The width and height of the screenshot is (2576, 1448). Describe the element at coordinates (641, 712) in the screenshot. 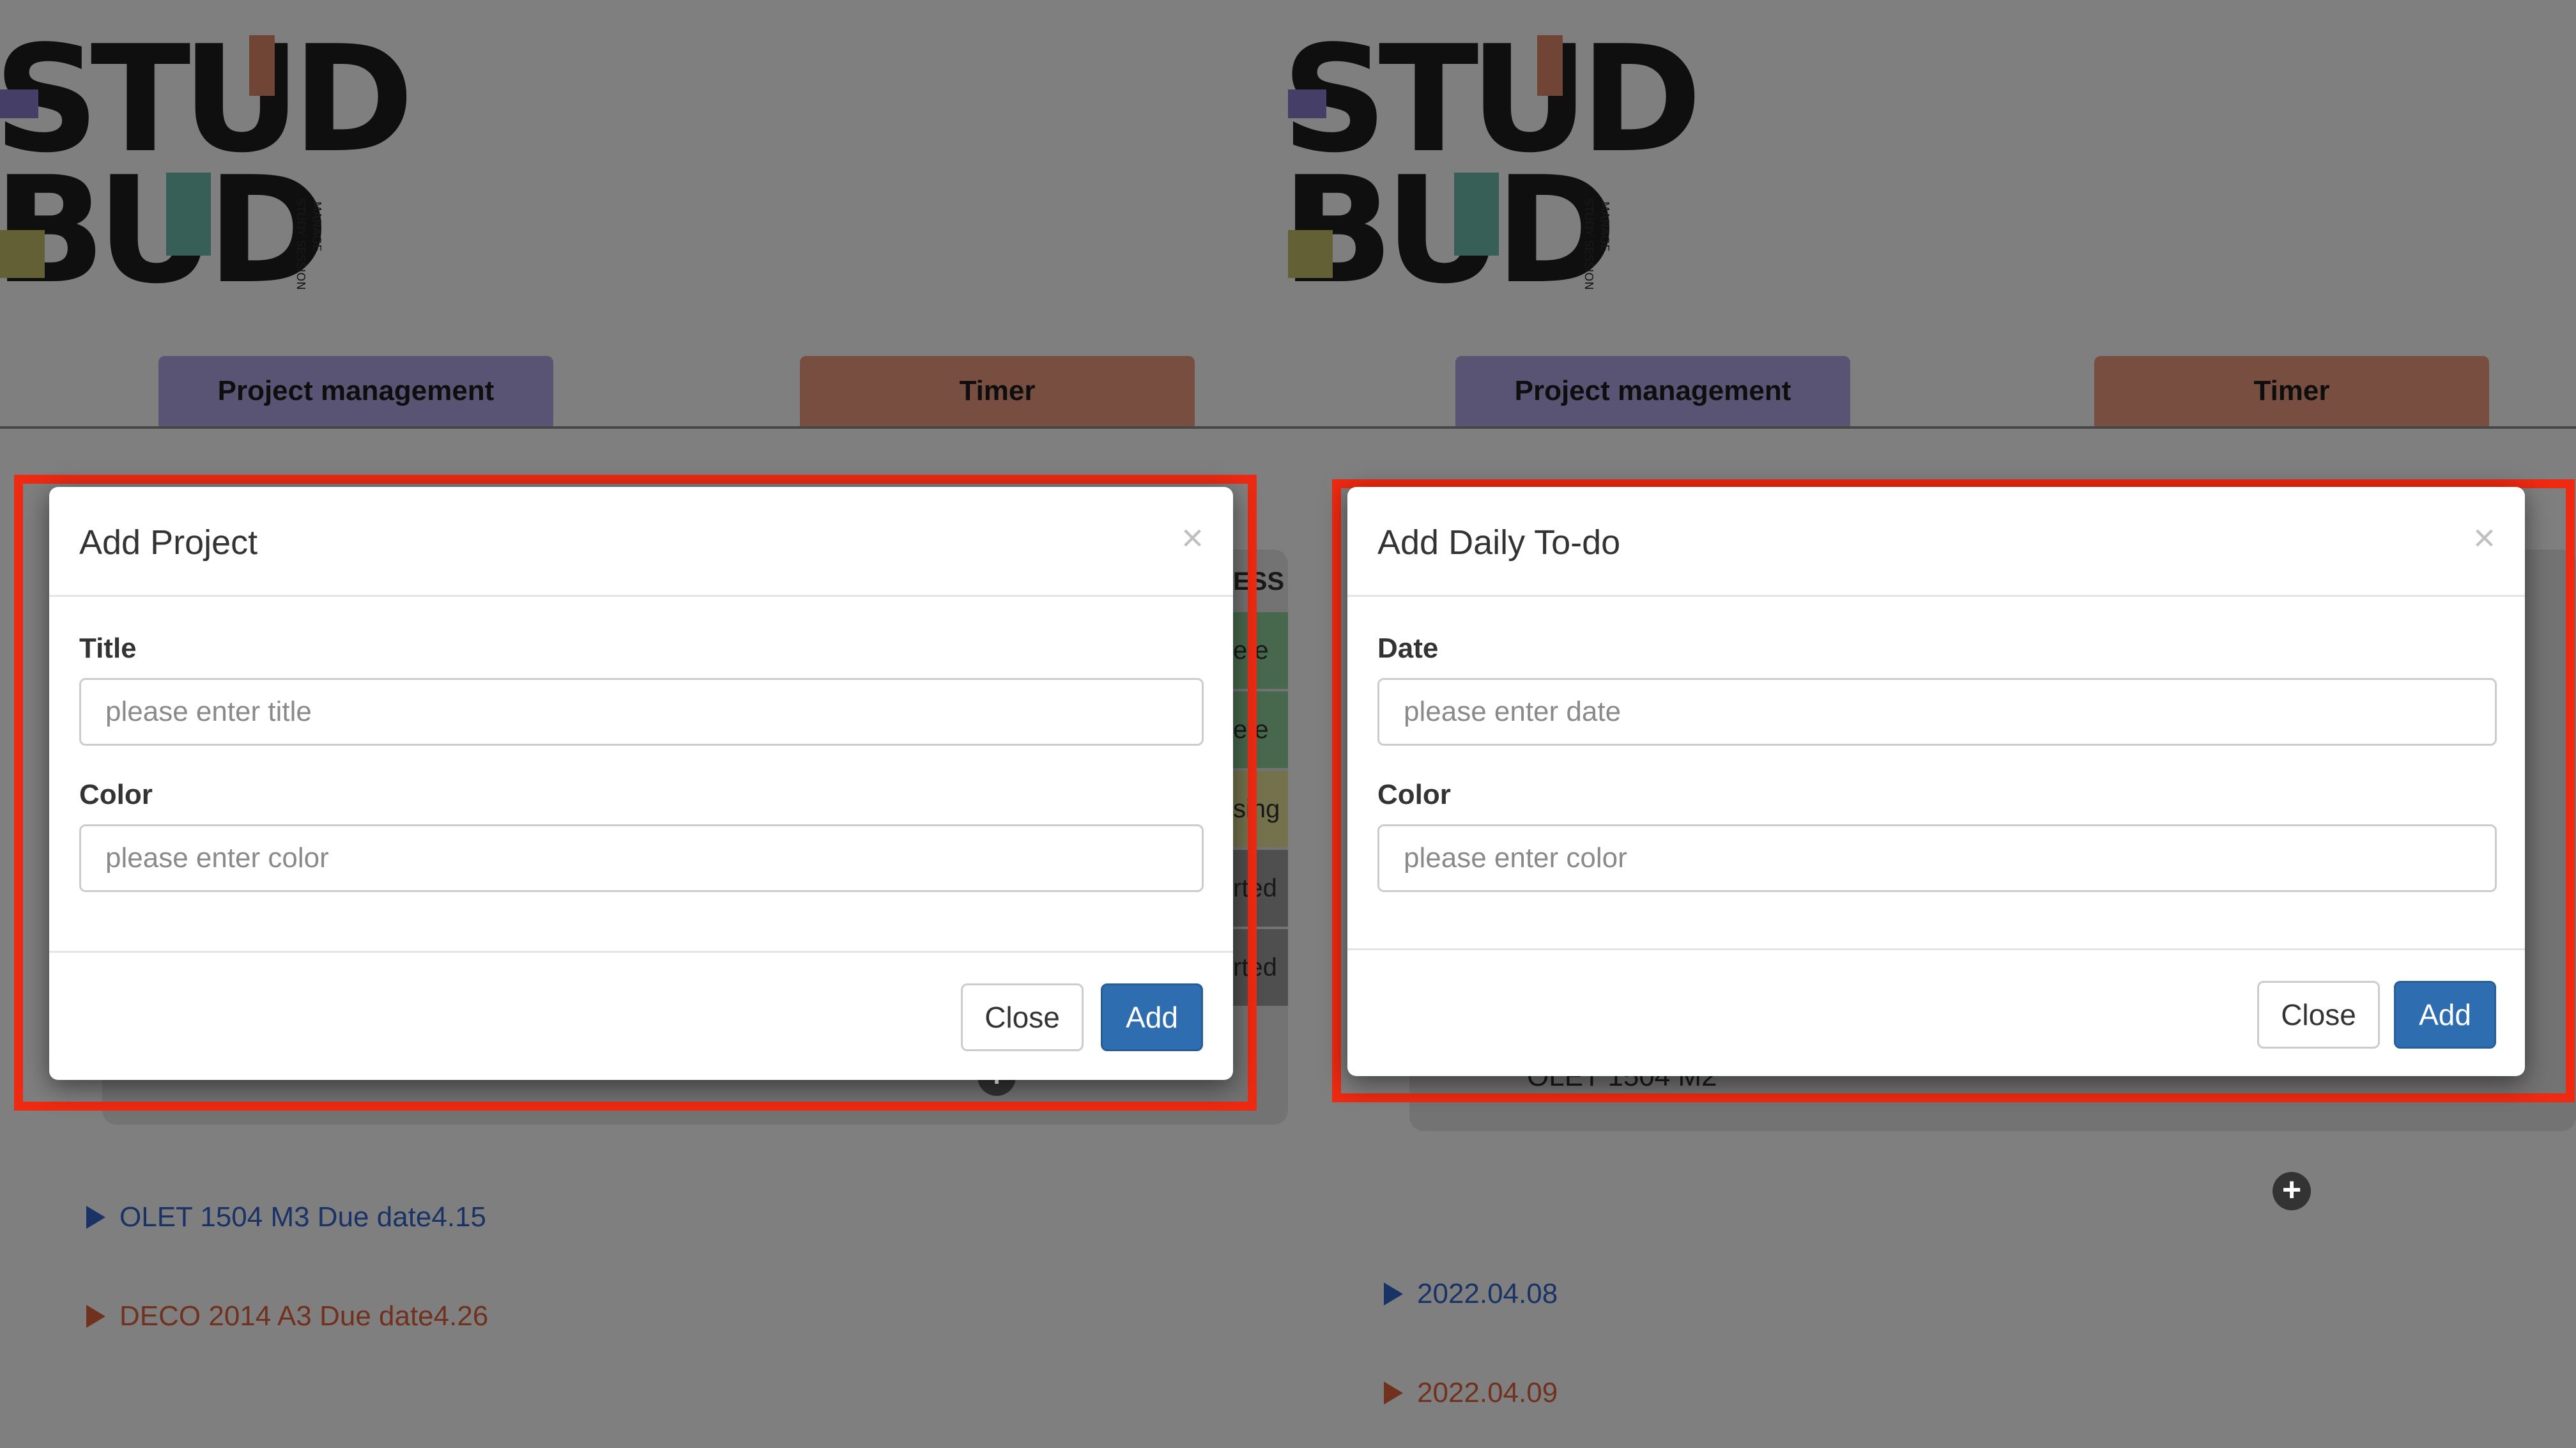

I see `title-input` at that location.